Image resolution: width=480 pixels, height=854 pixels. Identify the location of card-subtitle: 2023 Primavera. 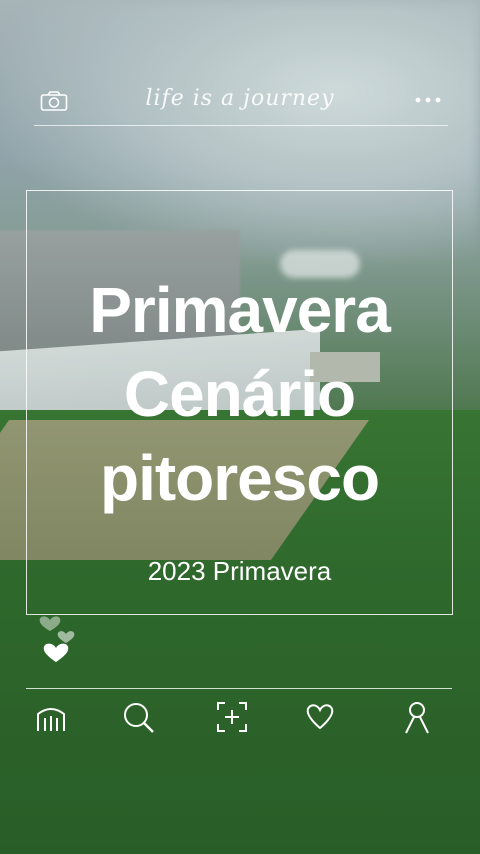
(239, 571).